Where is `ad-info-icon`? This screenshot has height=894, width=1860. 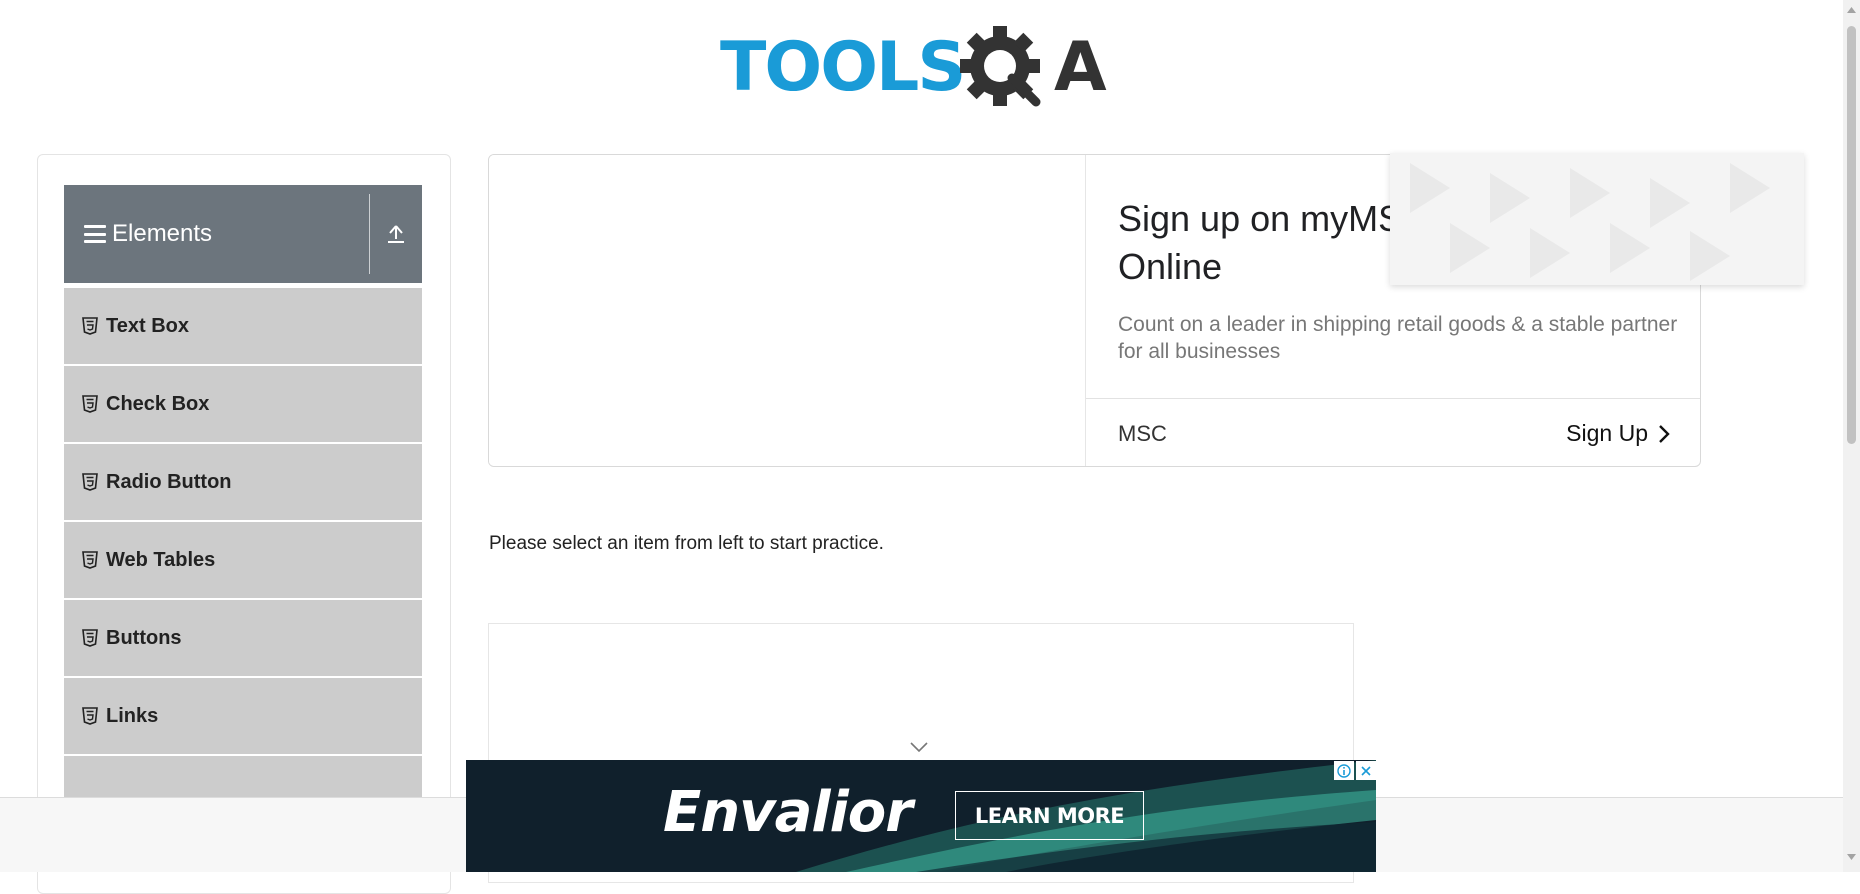
ad-info-icon is located at coordinates (1344, 770).